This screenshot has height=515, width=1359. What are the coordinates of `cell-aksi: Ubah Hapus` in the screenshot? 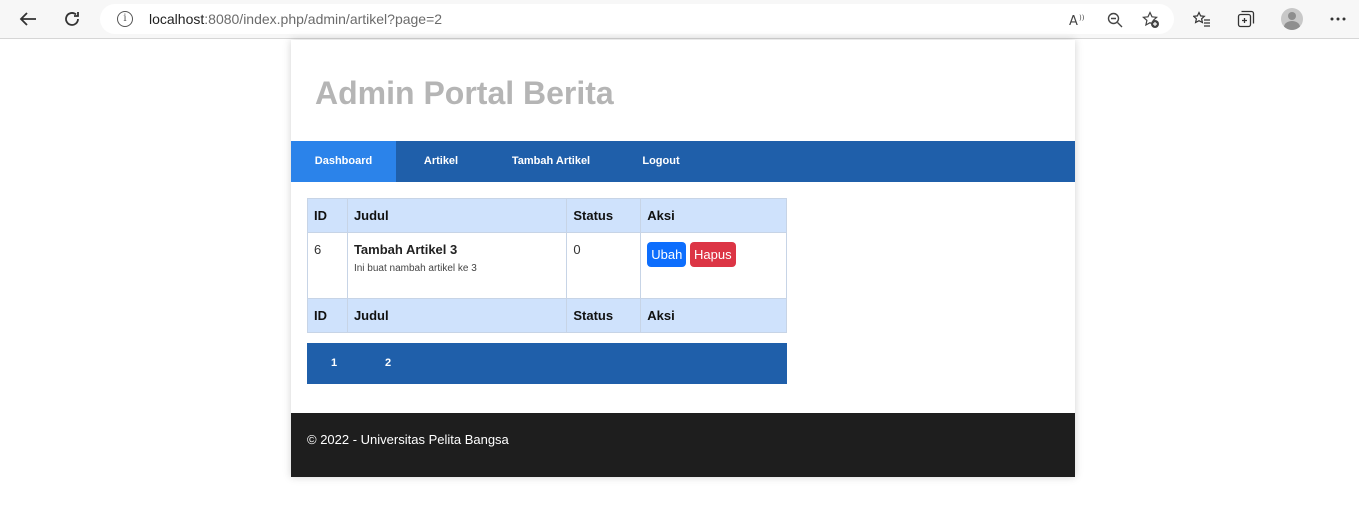 It's located at (713, 265).